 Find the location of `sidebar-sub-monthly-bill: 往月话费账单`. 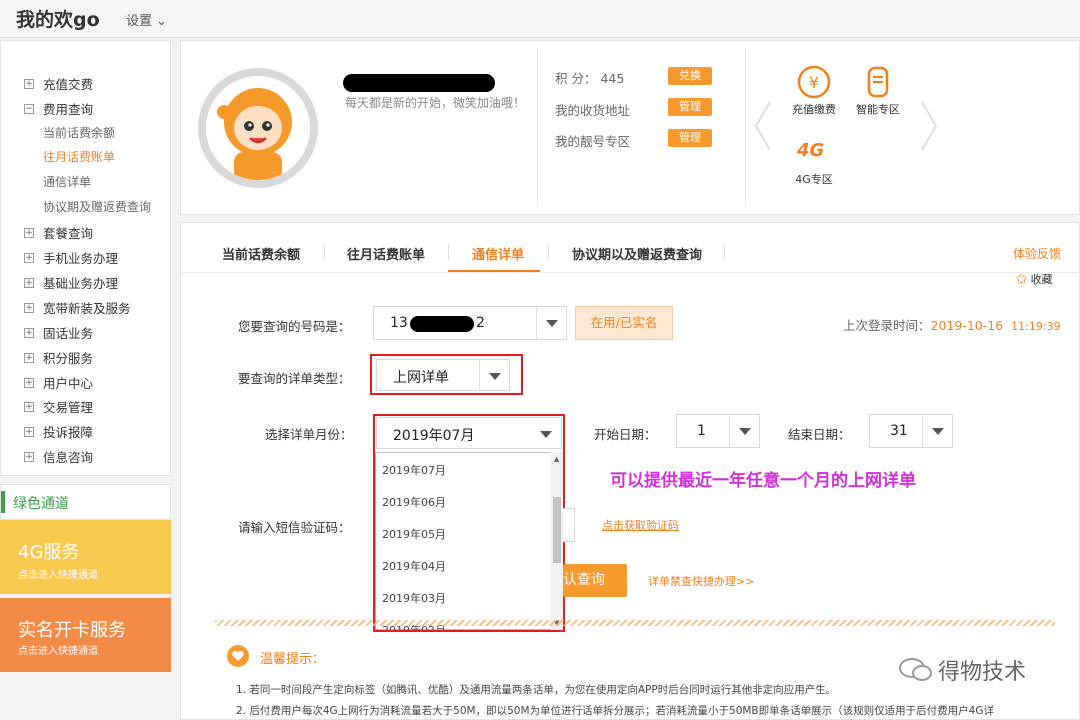

sidebar-sub-monthly-bill: 往月话费账单 is located at coordinates (79, 156).